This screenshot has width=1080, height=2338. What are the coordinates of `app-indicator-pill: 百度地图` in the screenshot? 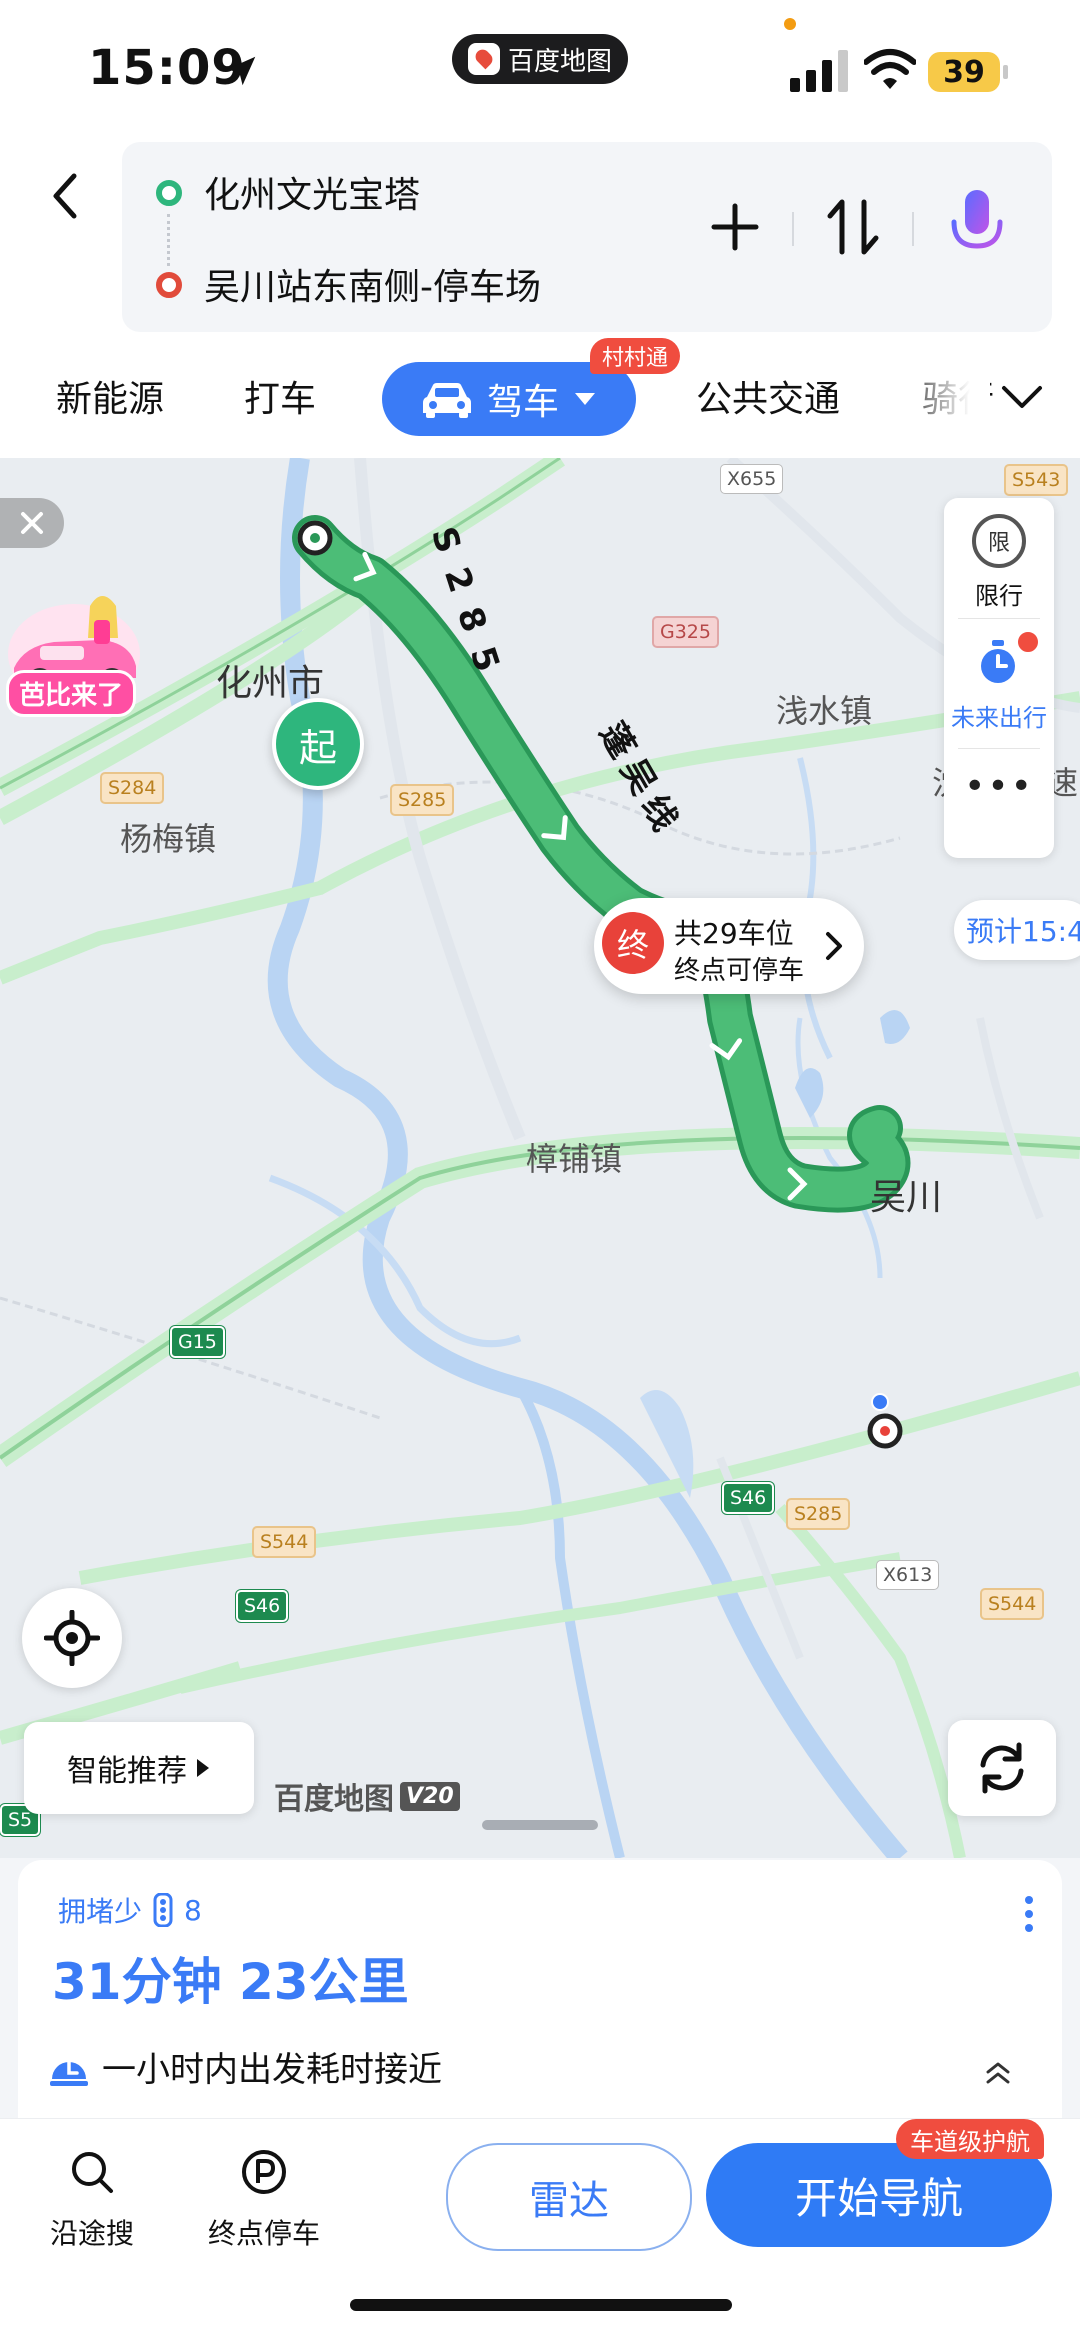 It's located at (540, 59).